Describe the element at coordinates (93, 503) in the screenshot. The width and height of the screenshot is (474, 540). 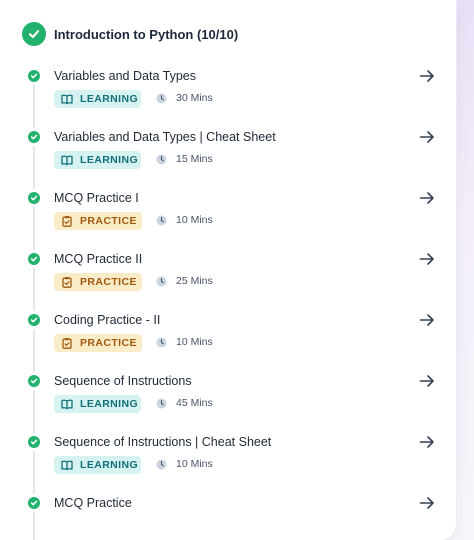
I see `lesson-title: MCQ Practice` at that location.